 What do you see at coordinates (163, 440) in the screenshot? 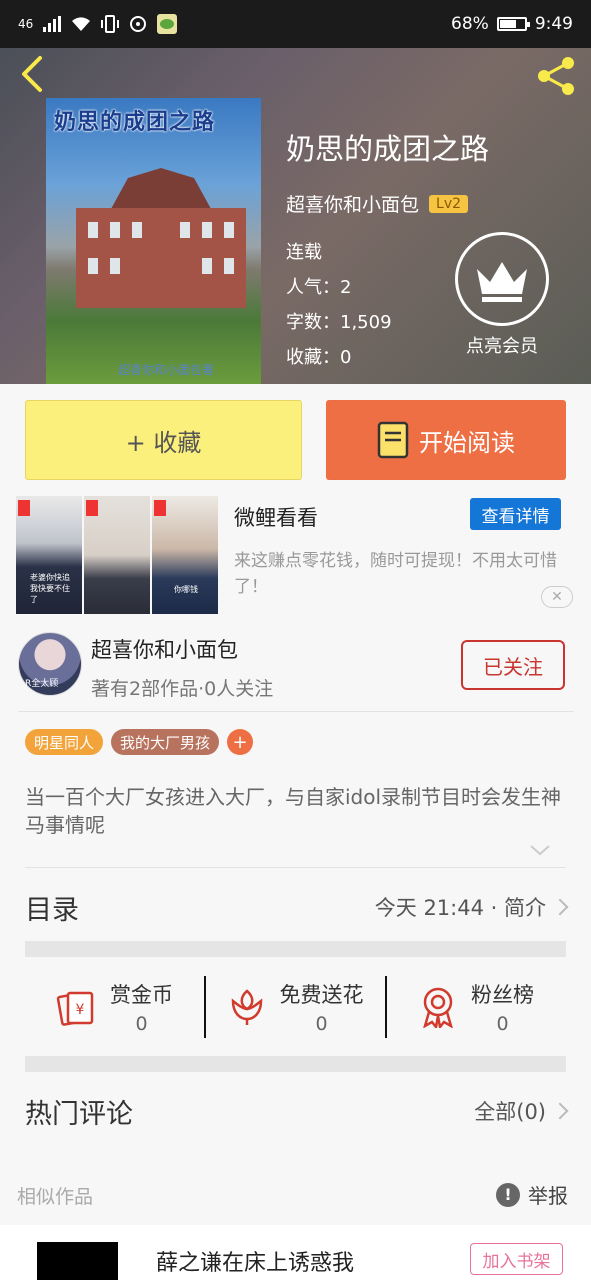
I see `favorite-button: + 收藏` at bounding box center [163, 440].